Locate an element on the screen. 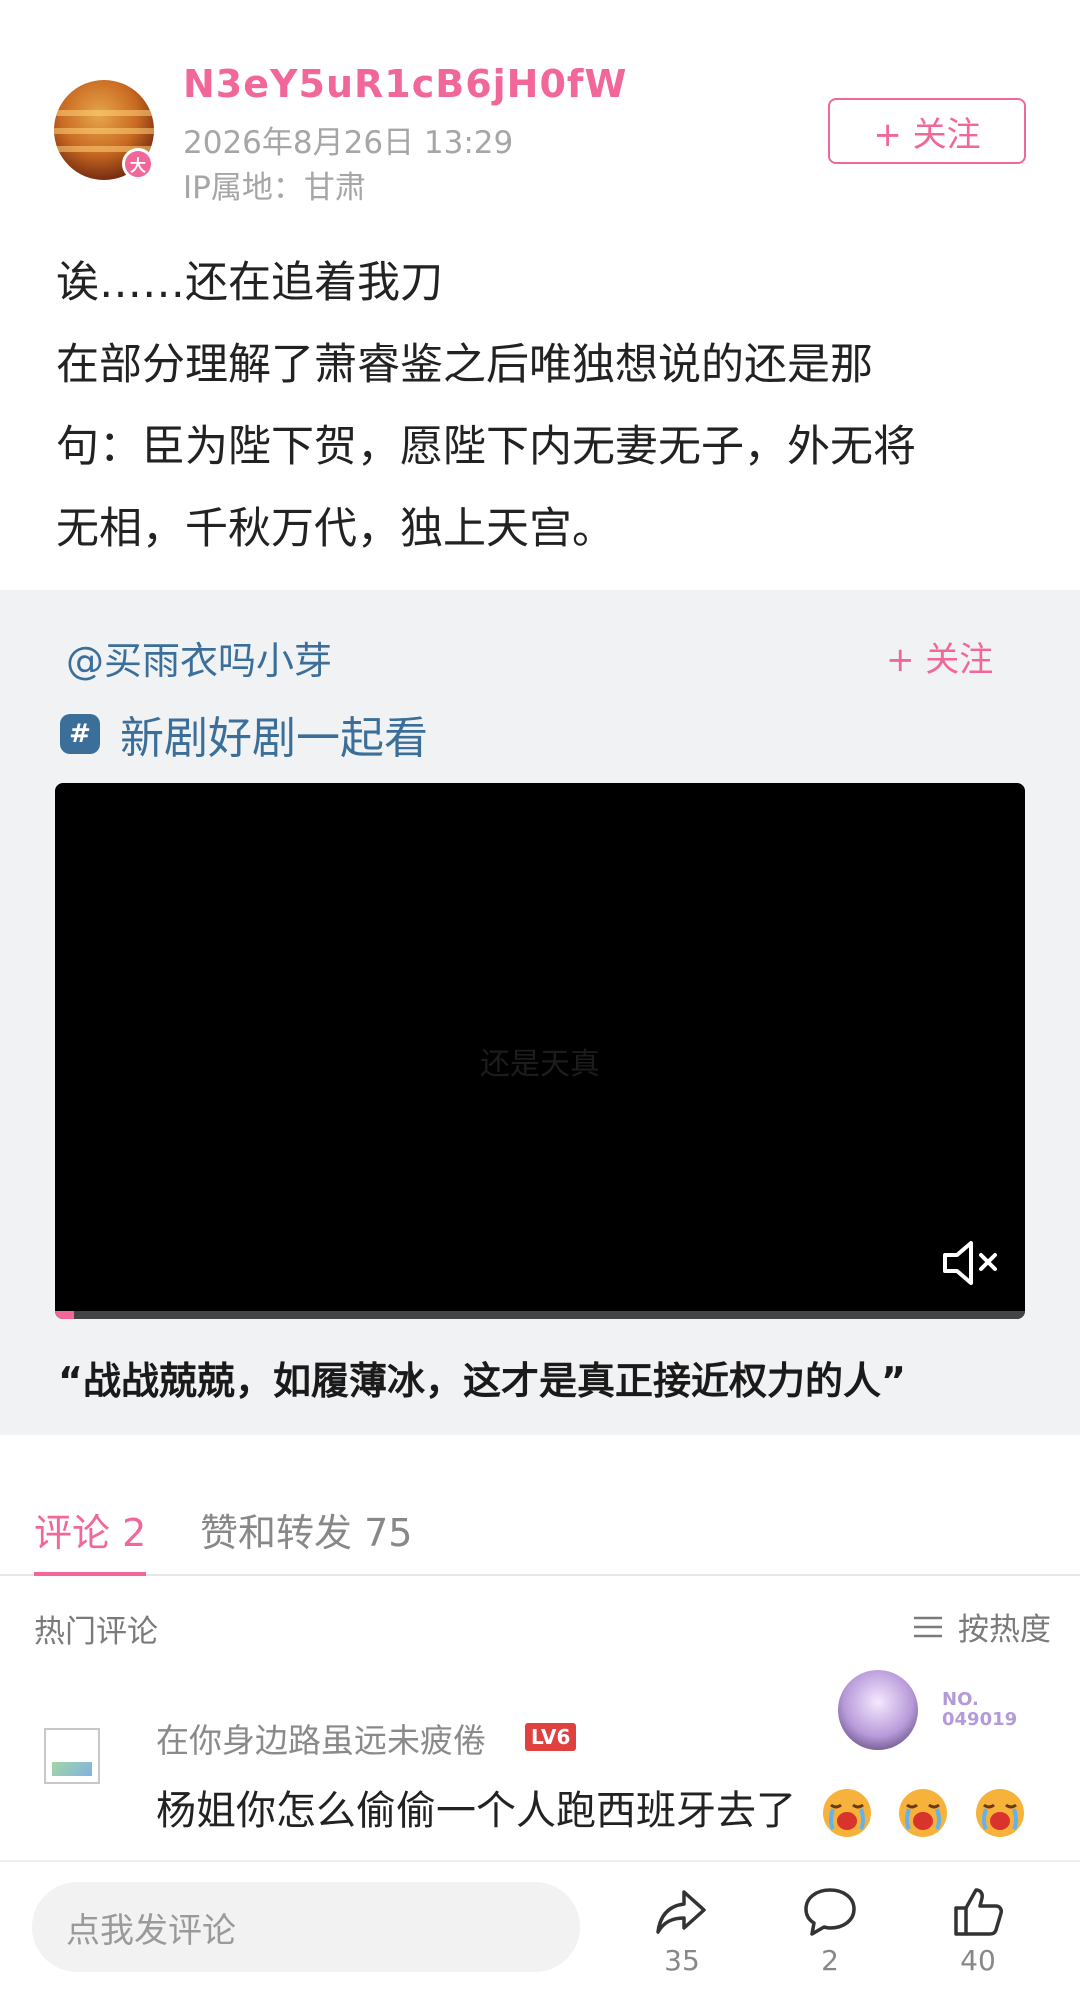  ip-location: IP属地：甘肃 is located at coordinates (274, 188).